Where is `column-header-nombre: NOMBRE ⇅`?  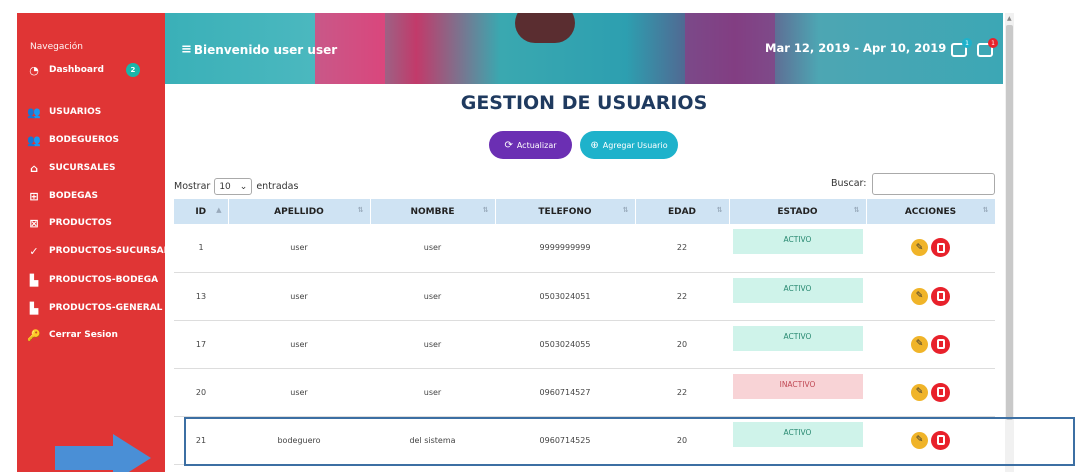
column-header-nombre: NOMBRE ⇅ is located at coordinates (433, 211).